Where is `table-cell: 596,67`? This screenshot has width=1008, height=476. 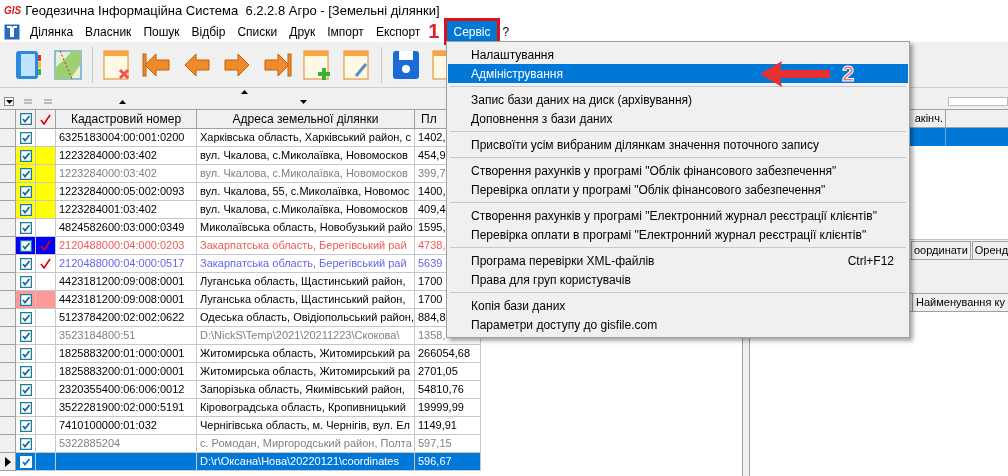 table-cell: 596,67 is located at coordinates (448, 462).